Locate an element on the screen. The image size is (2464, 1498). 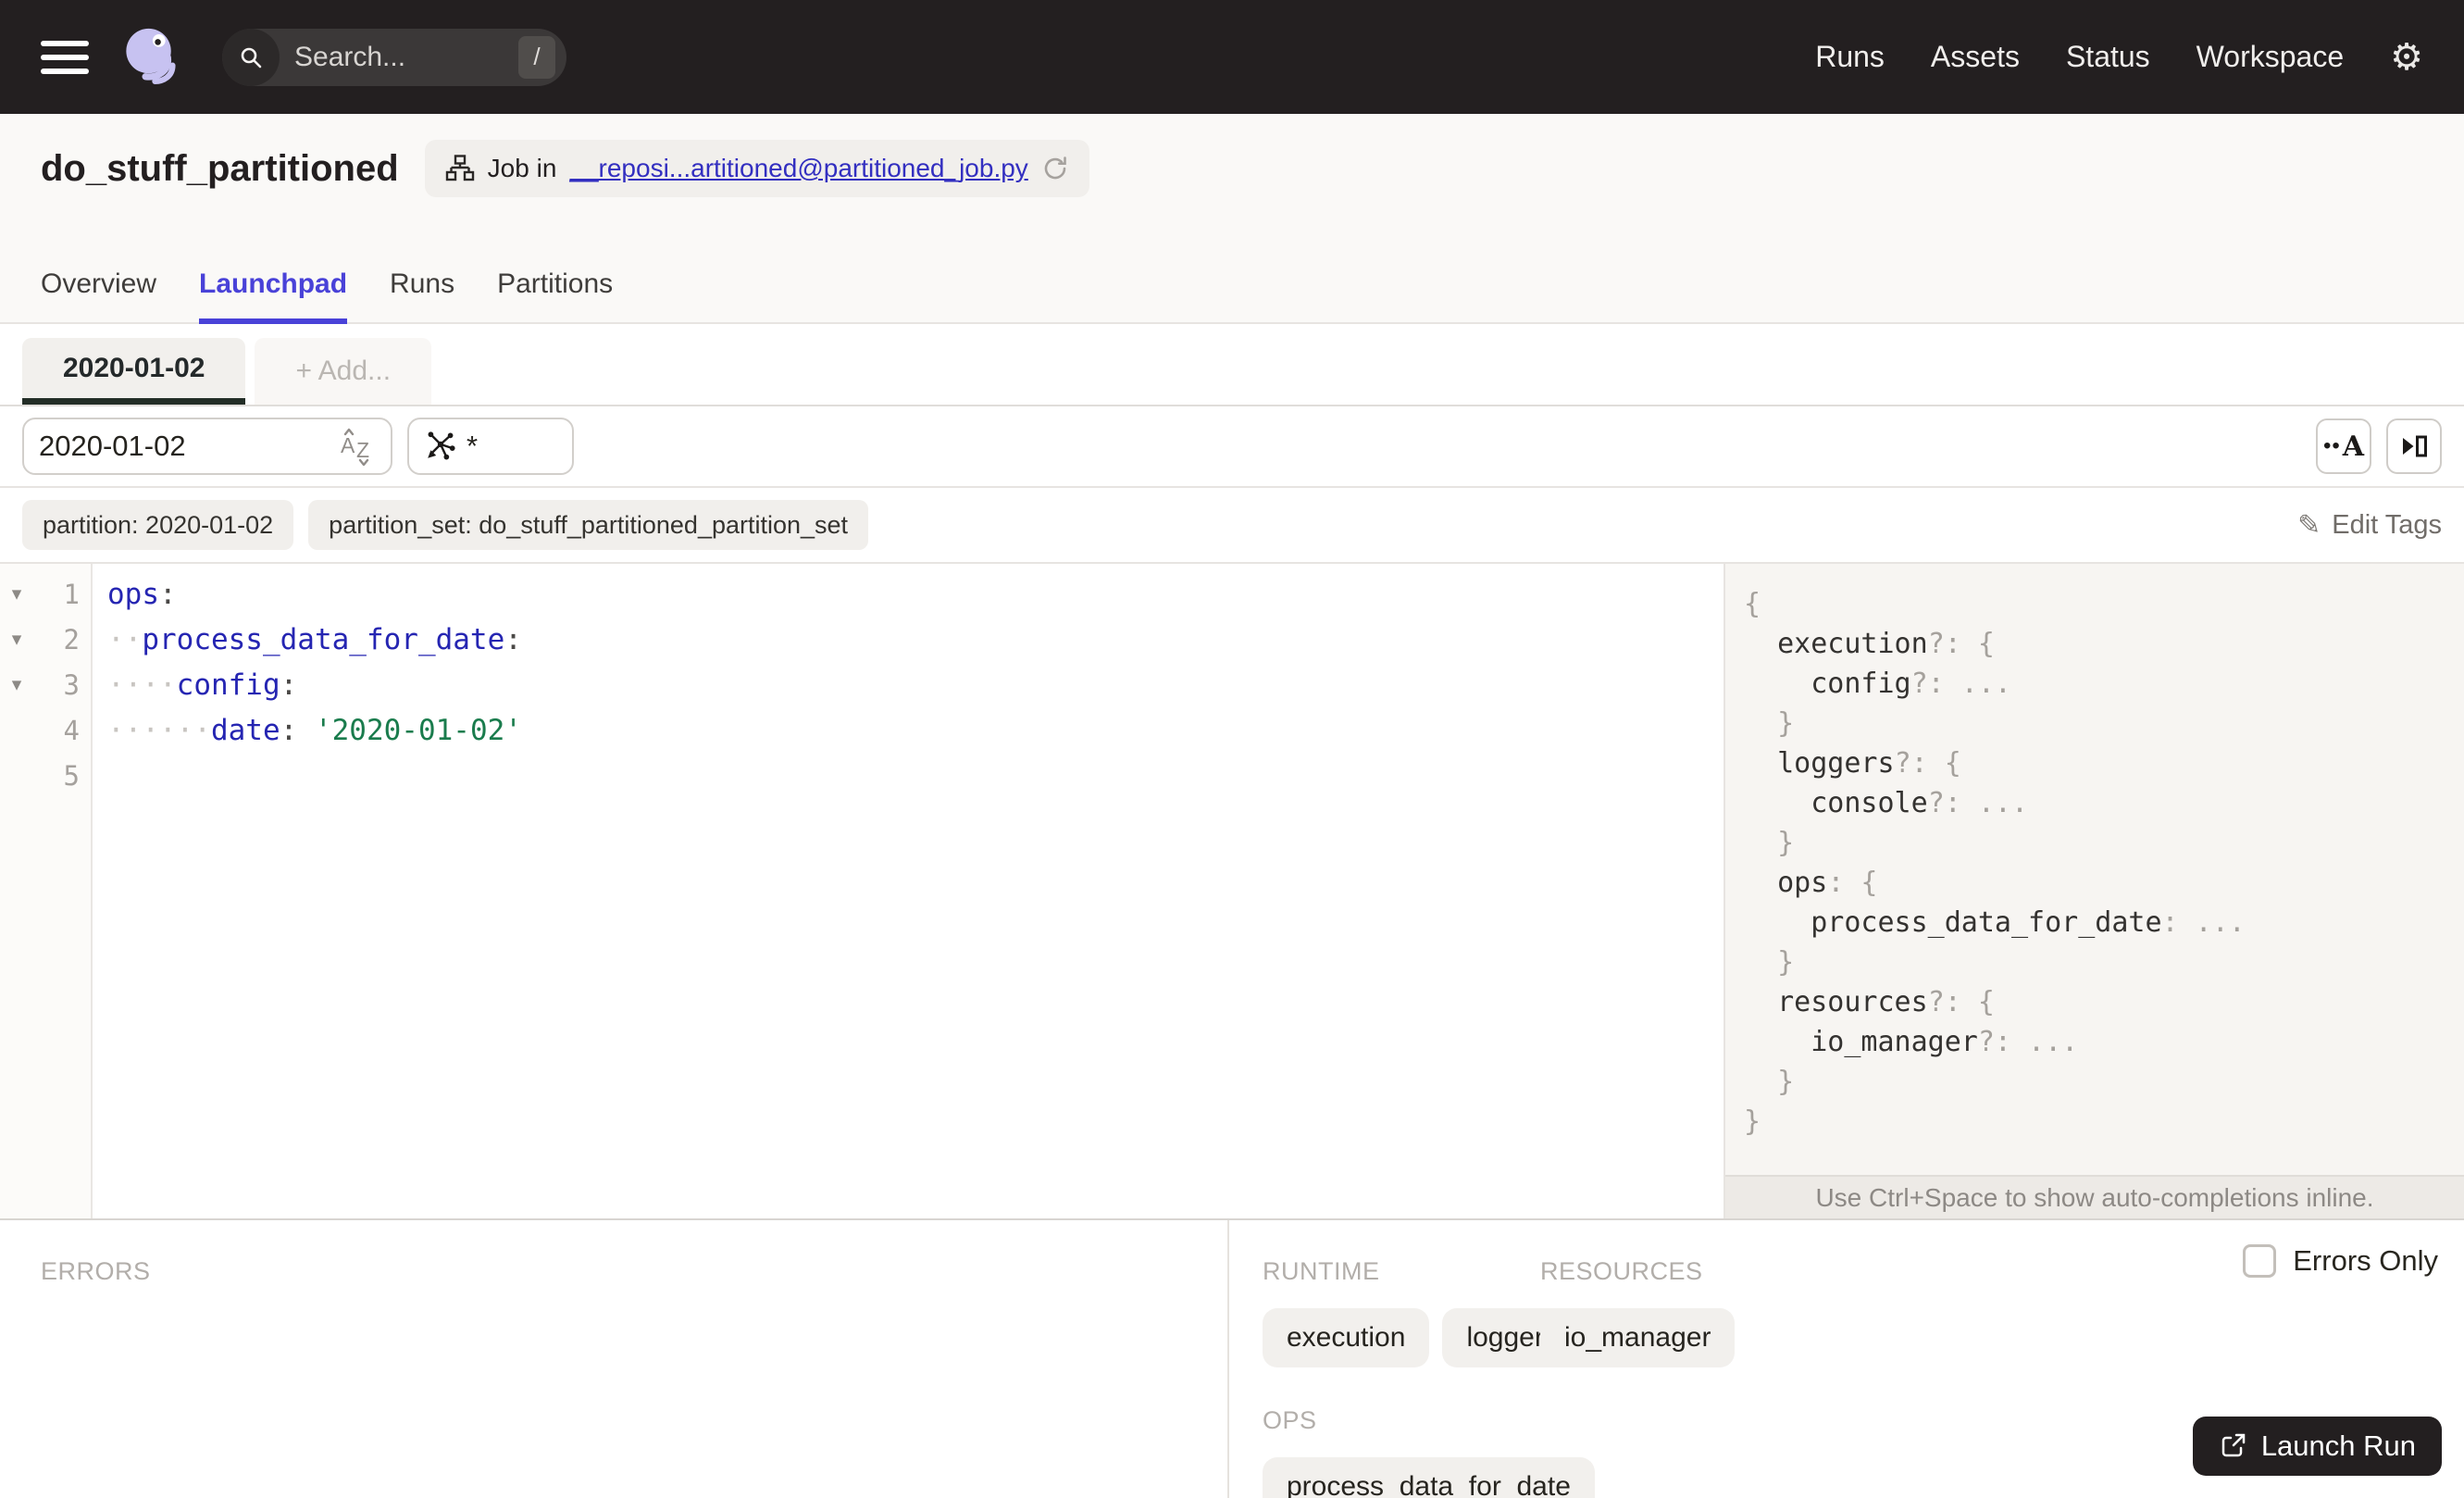
job-repo-link: __reposi...artitioned@partitioned_job.py is located at coordinates (798, 169).